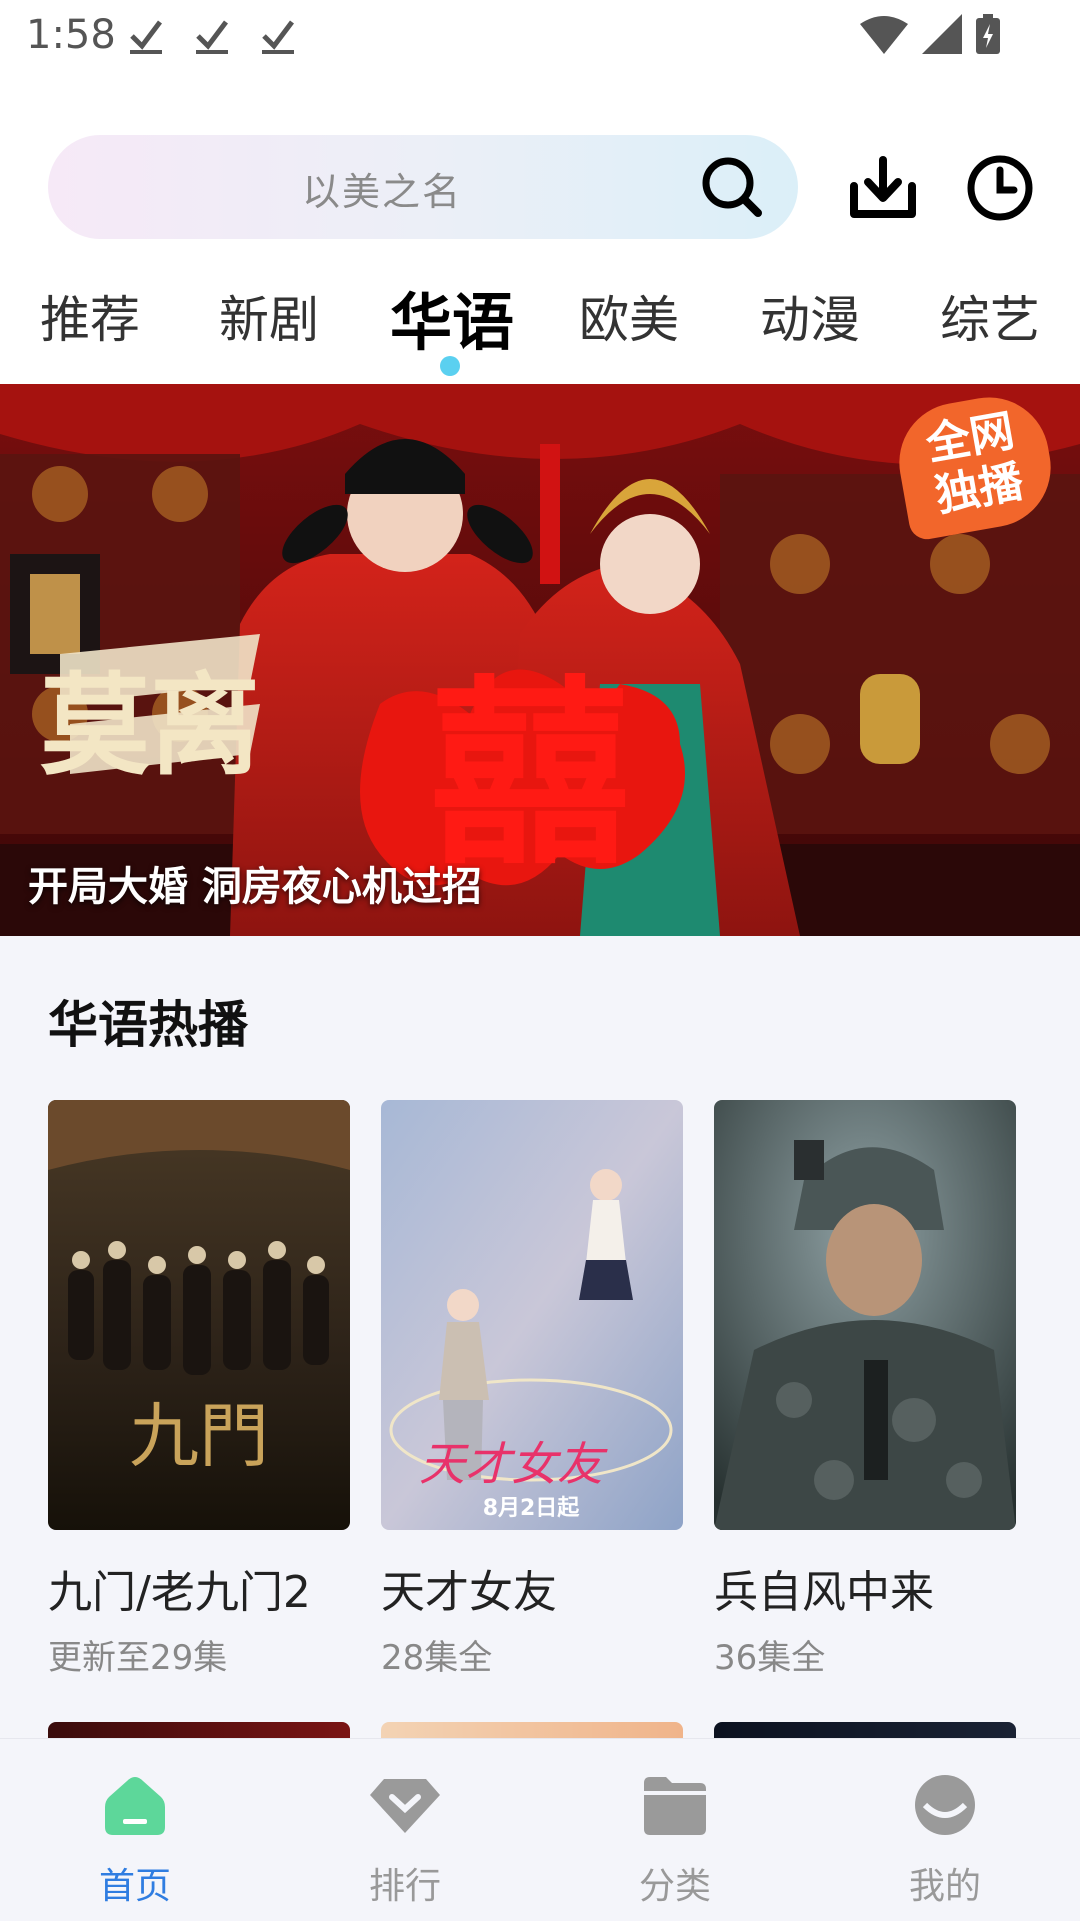 The height and width of the screenshot is (1921, 1080). I want to click on banner-caption: 开局大婚 洞房夜心机过招, so click(255, 887).